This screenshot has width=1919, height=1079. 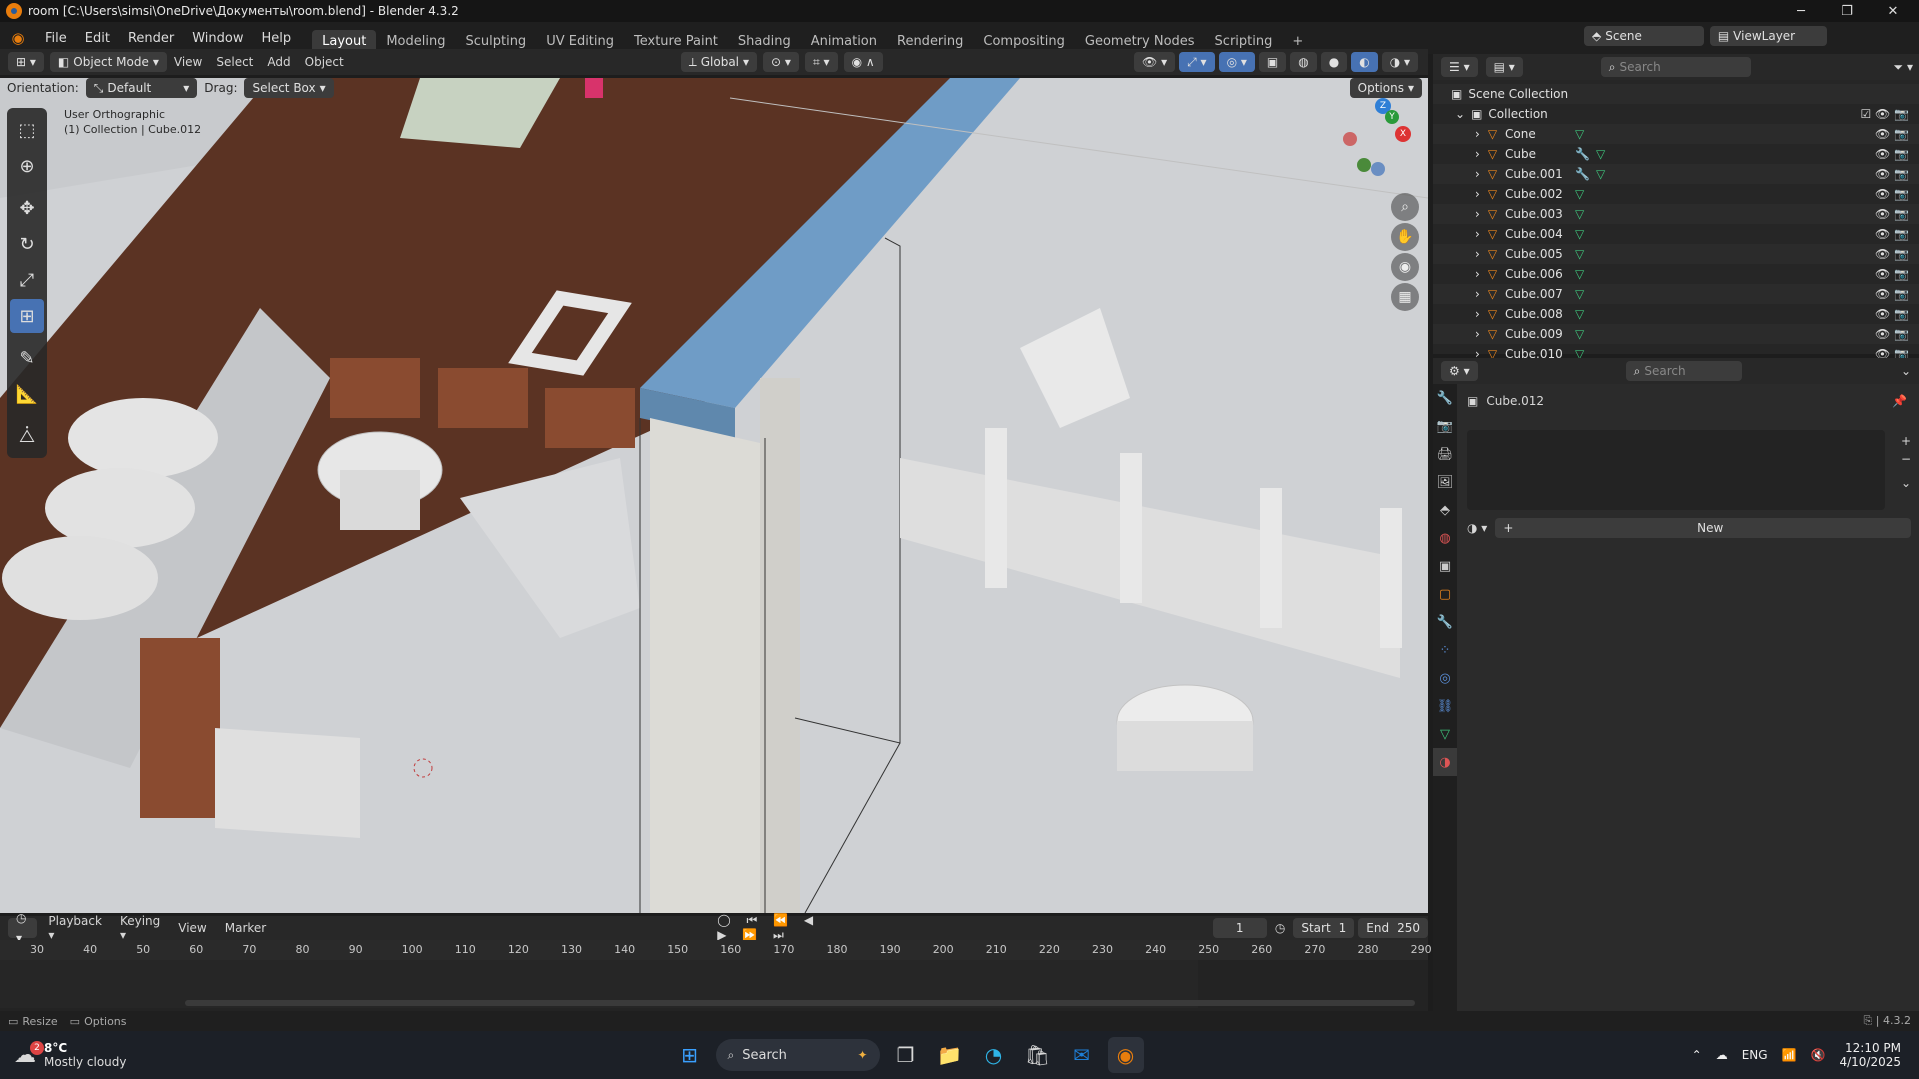 I want to click on pivot-icon: ⊙ ▾, so click(x=781, y=62).